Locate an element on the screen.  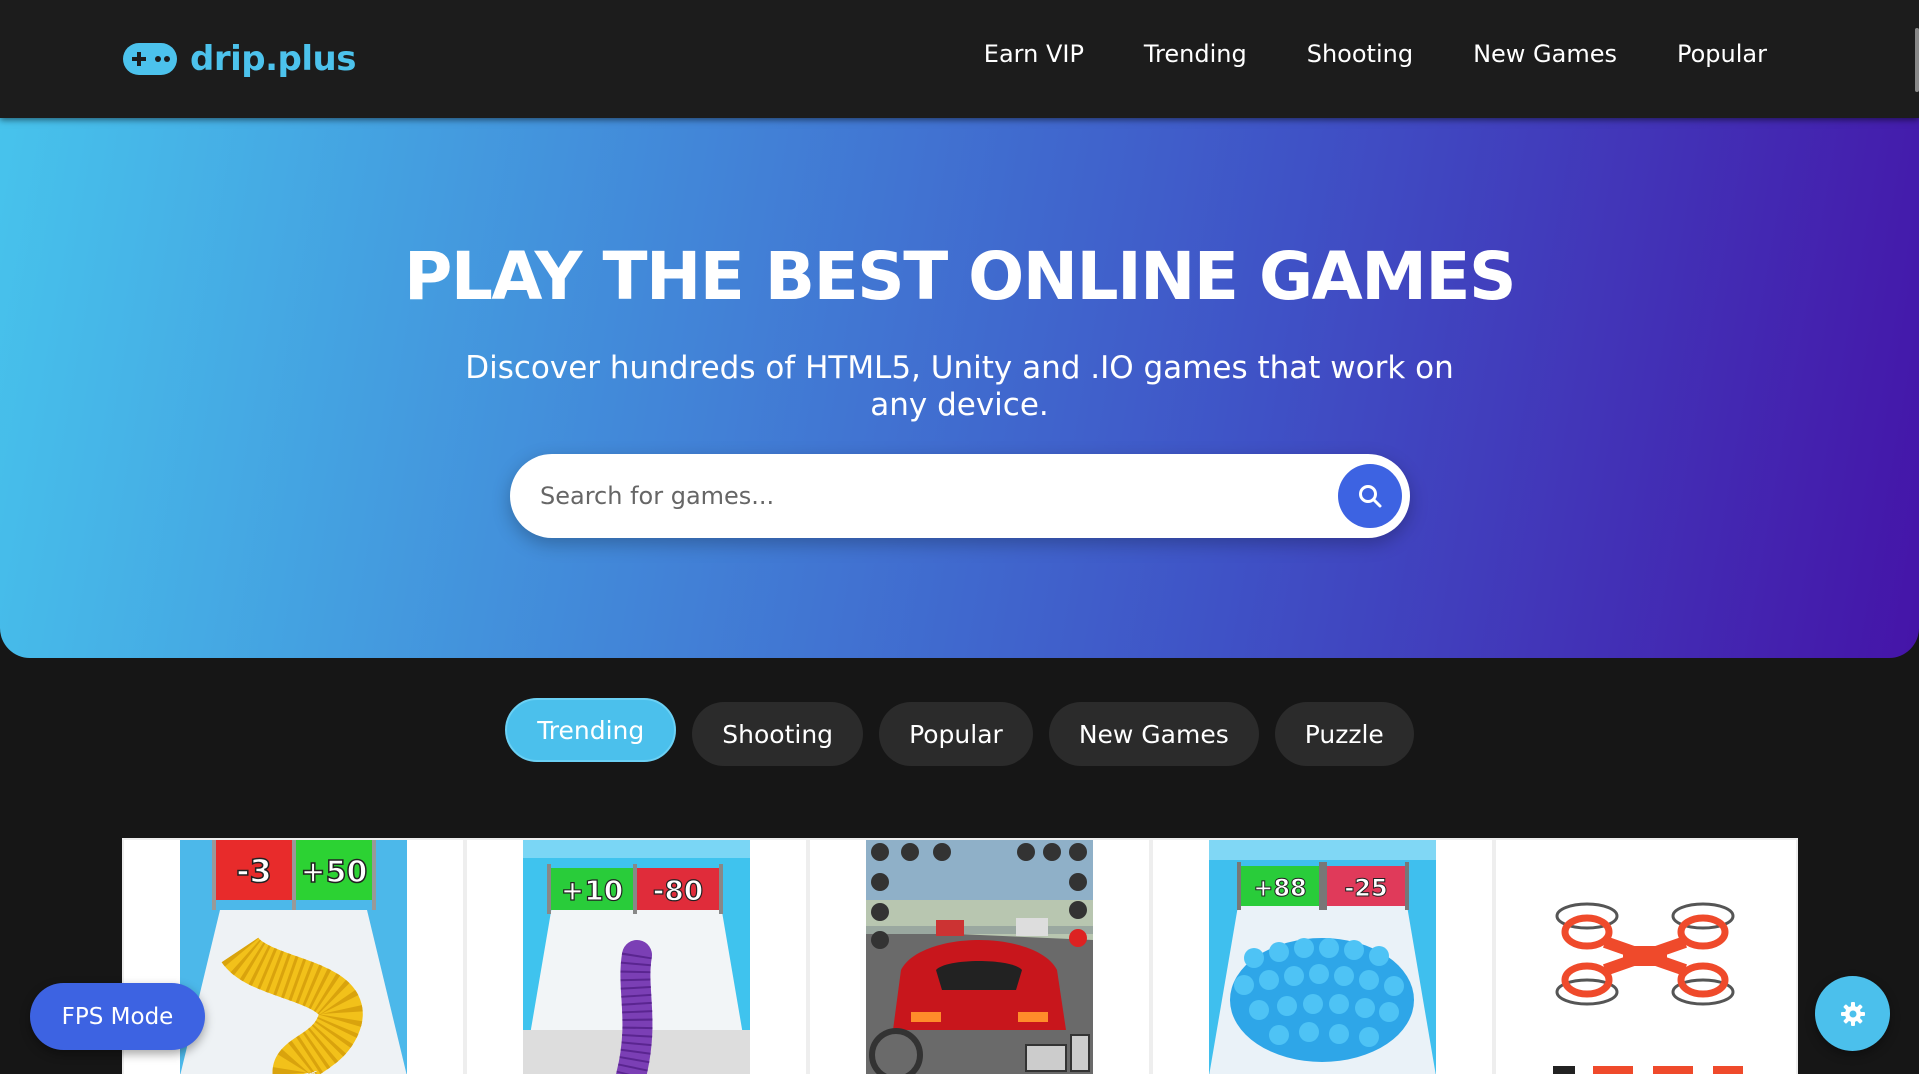
gear-icon is located at coordinates (1852, 1013).